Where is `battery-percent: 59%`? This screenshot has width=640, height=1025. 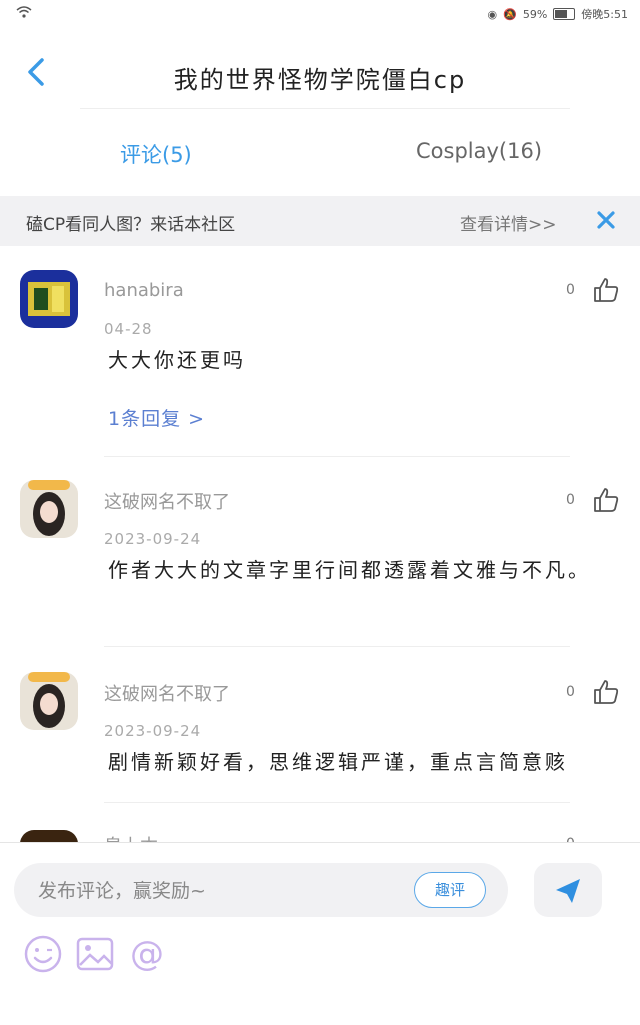
battery-percent: 59% is located at coordinates (535, 14).